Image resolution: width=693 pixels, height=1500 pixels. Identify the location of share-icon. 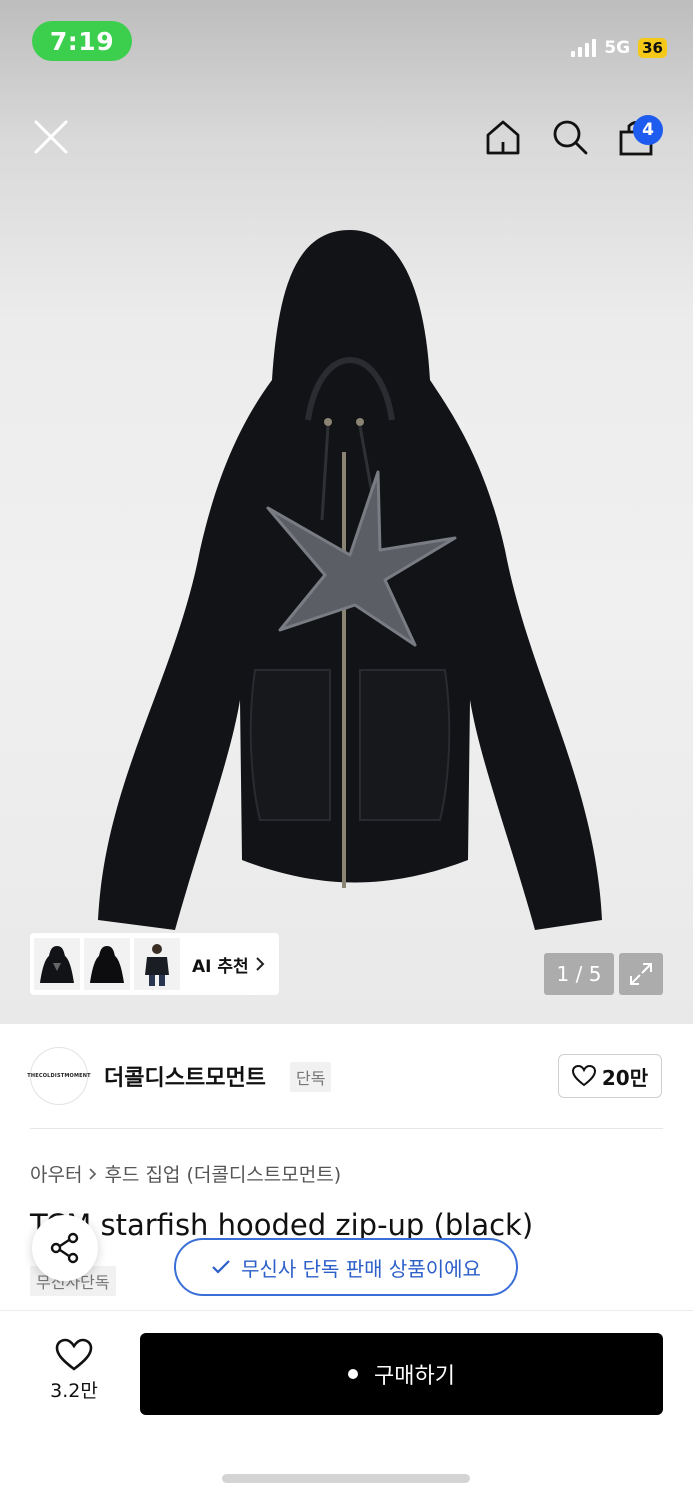
(64, 1248).